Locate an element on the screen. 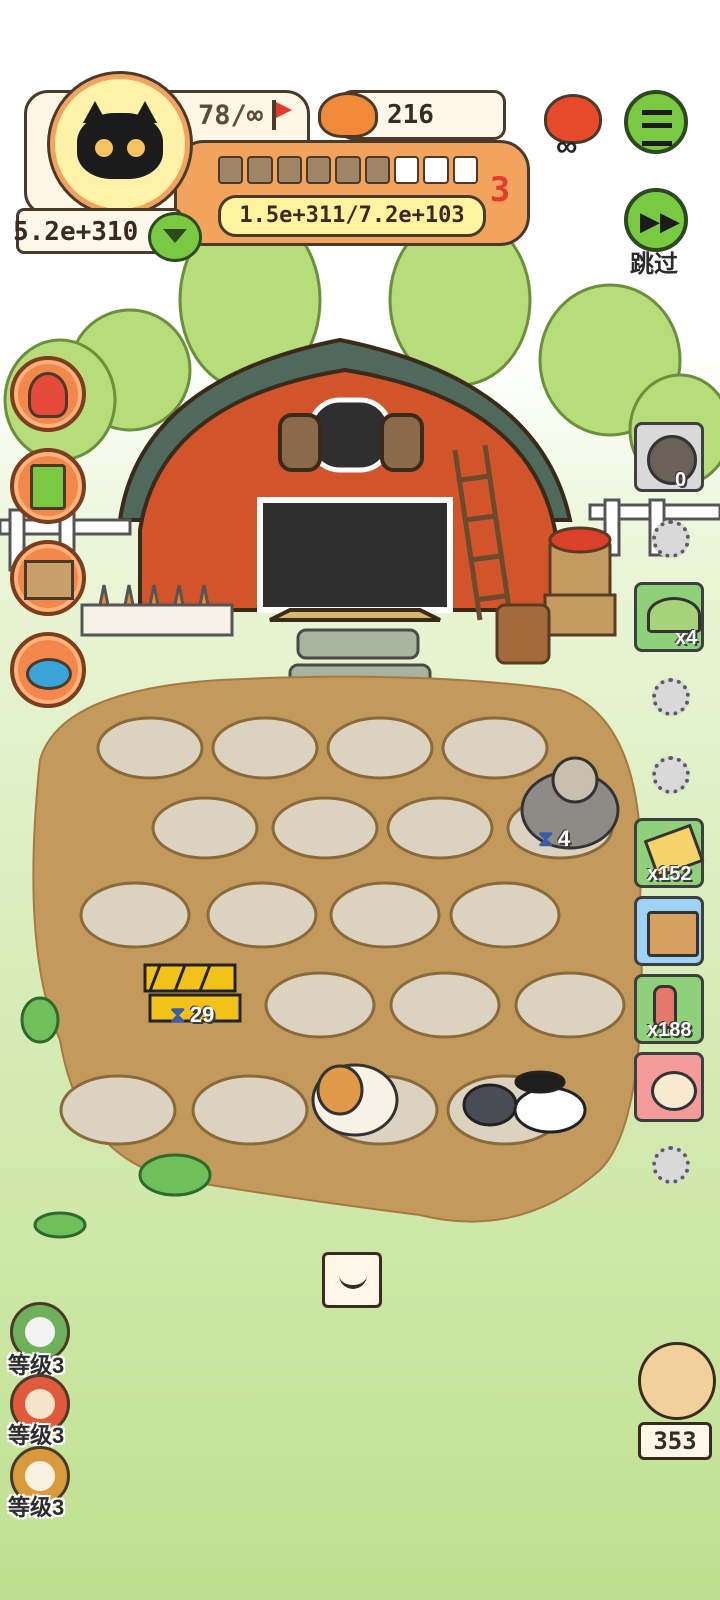 The width and height of the screenshot is (720, 1600). progress-segments is located at coordinates (348, 170).